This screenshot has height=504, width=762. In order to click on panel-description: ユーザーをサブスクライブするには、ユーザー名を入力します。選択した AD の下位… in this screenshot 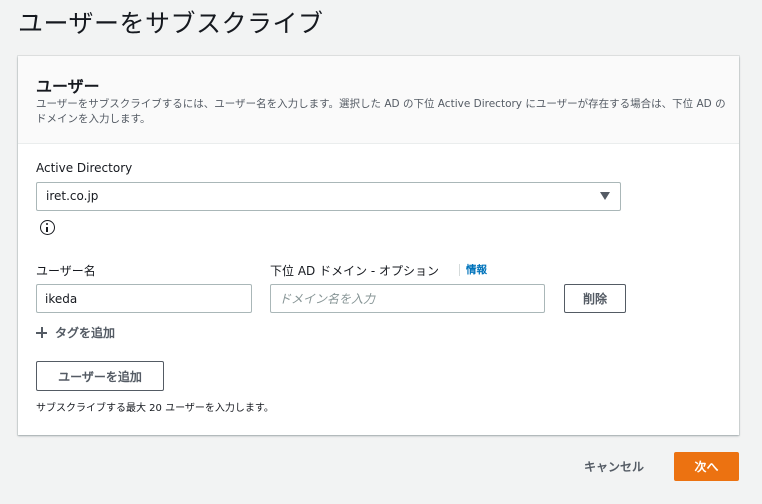, I will do `click(381, 111)`.